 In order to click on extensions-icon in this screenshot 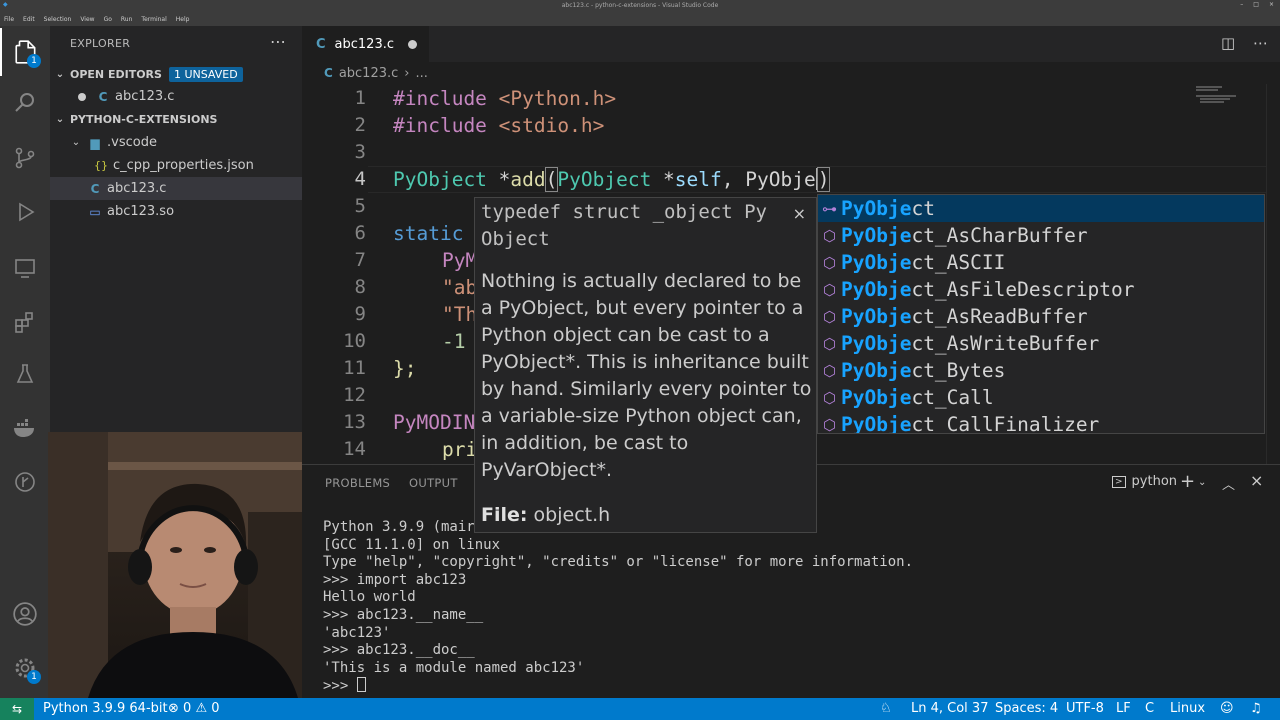, I will do `click(25, 322)`.